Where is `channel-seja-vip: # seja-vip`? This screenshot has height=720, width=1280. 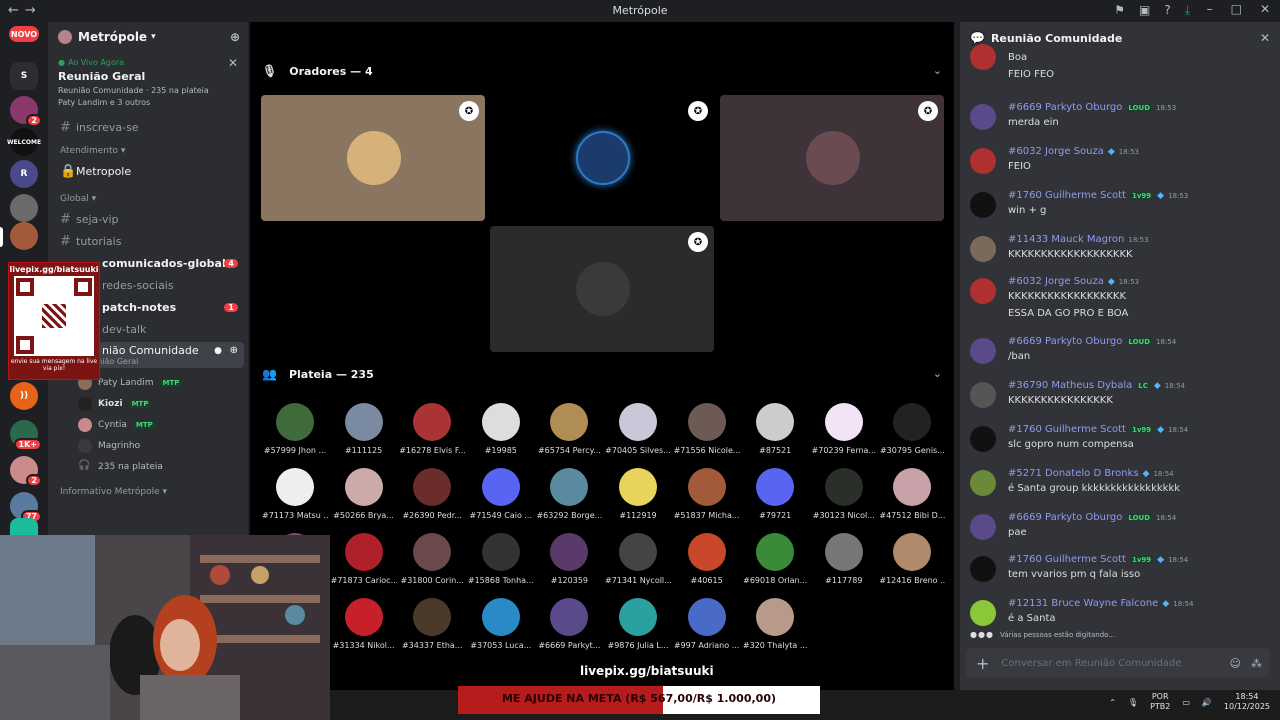 channel-seja-vip: # seja-vip is located at coordinates (148, 219).